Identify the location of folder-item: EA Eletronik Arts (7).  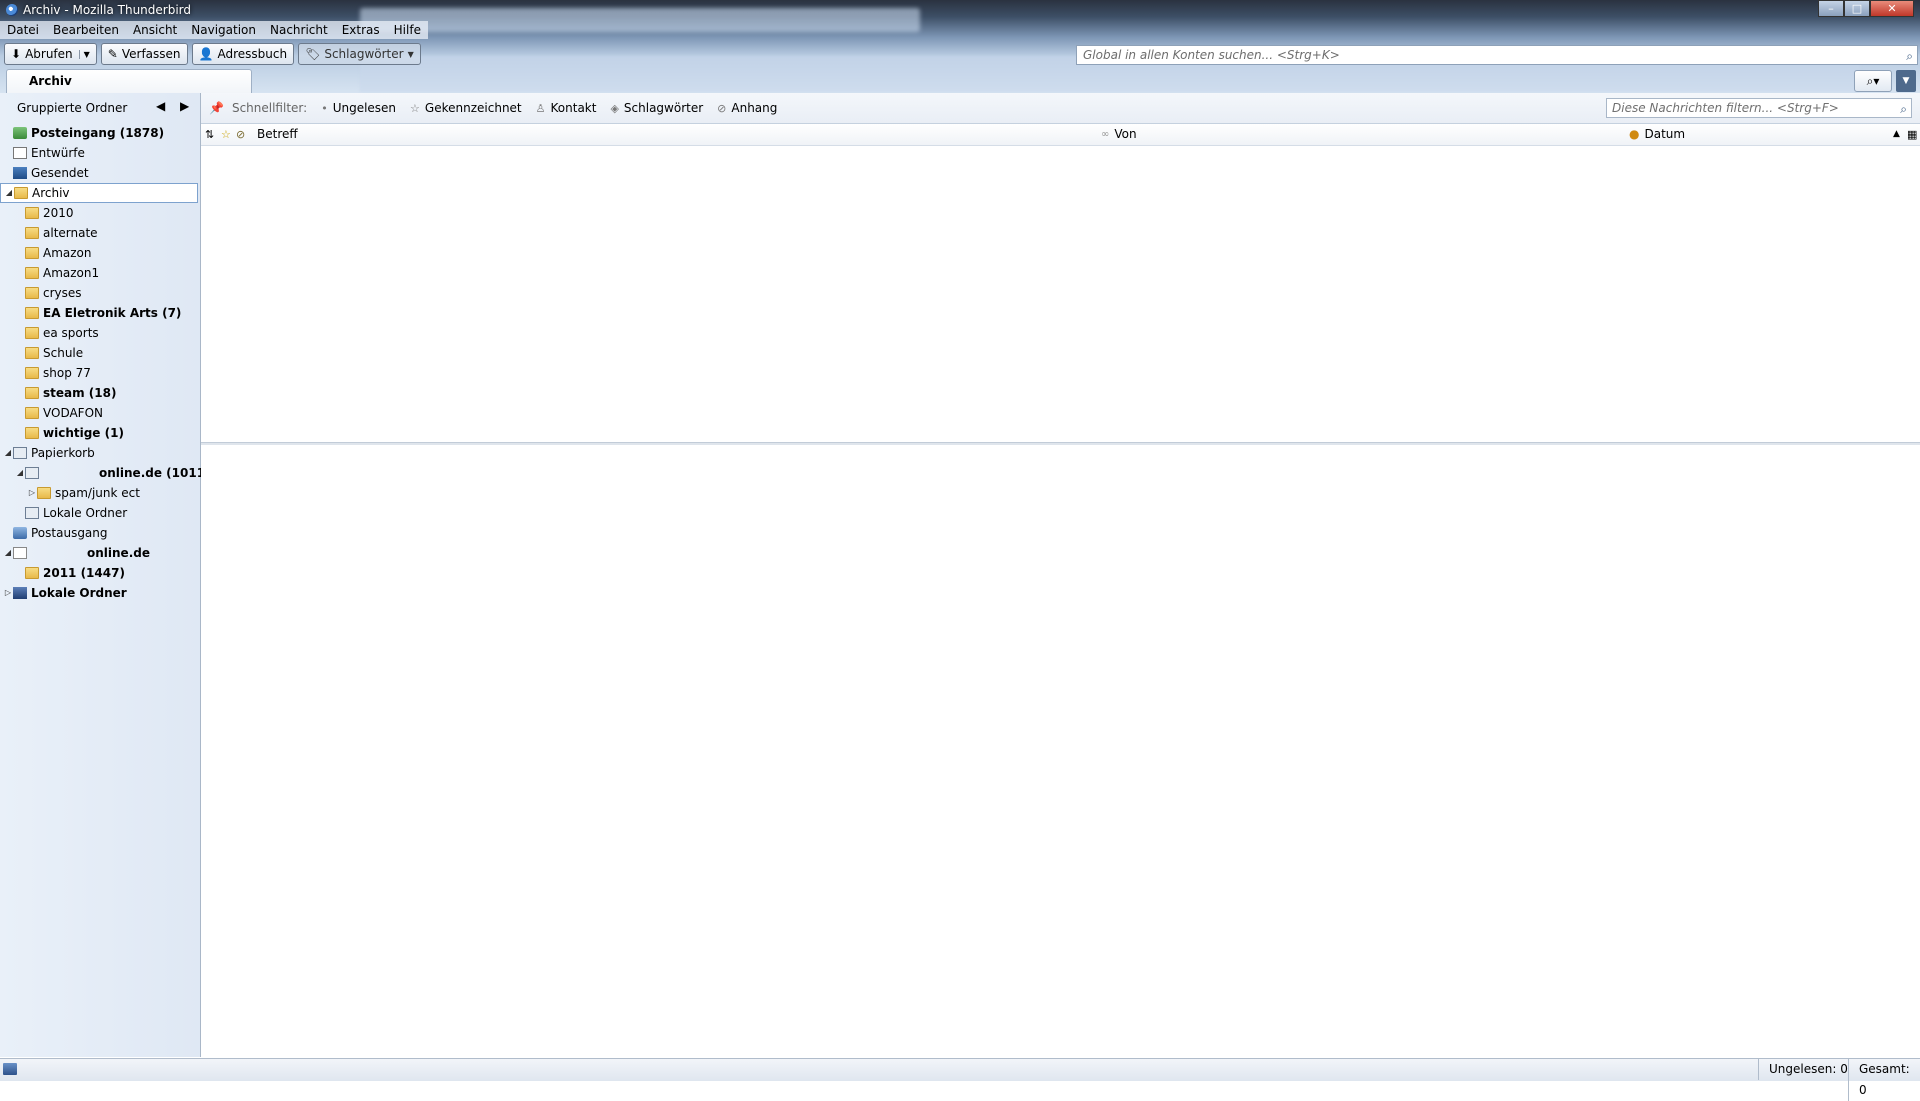
(99, 313).